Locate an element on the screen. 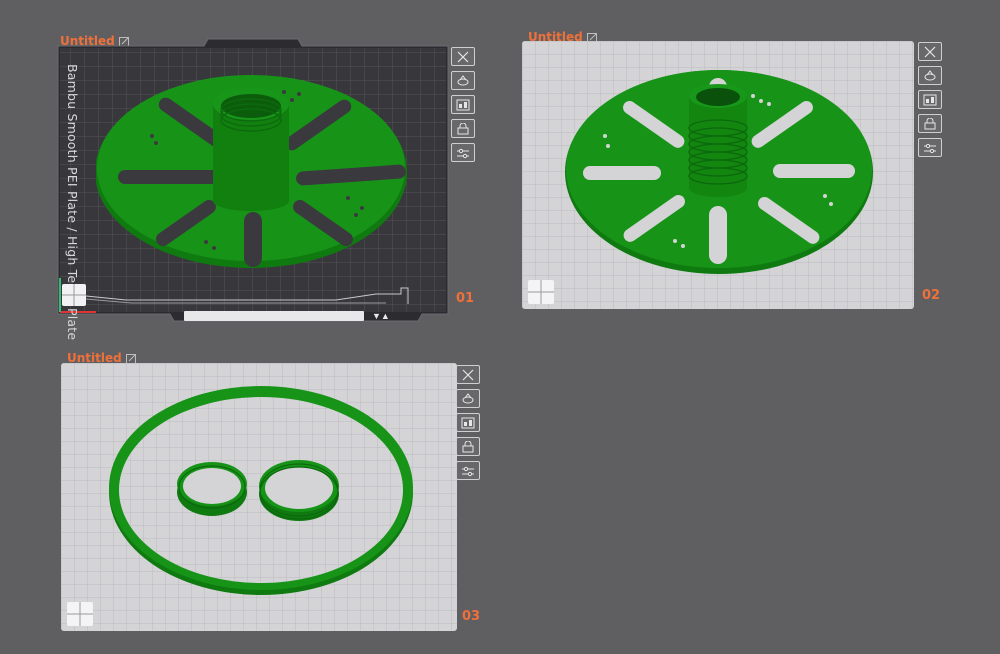  edit-icon is located at coordinates (131, 358).